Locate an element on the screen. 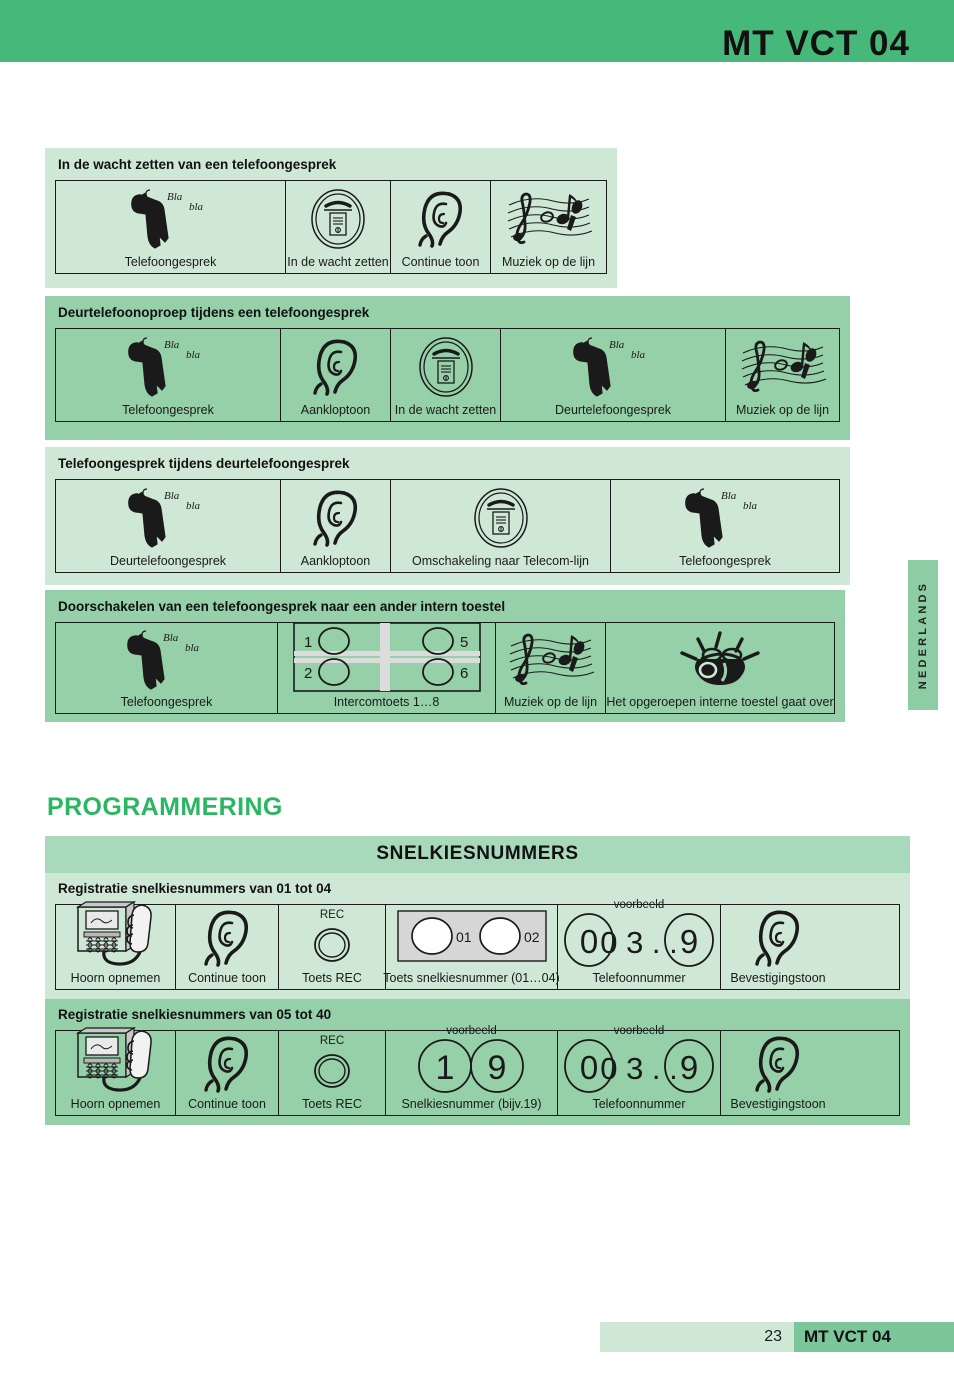 The image size is (954, 1382). footer-model: MT VCT 04 is located at coordinates (847, 1336).